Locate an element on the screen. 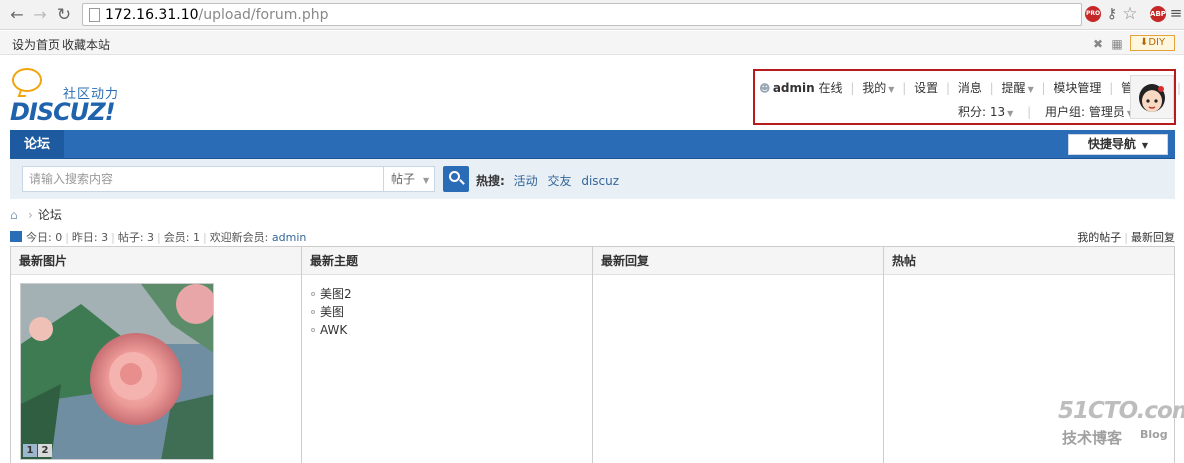 This screenshot has height=463, width=1184. bookmark-star-icon: ☆ is located at coordinates (1130, 14).